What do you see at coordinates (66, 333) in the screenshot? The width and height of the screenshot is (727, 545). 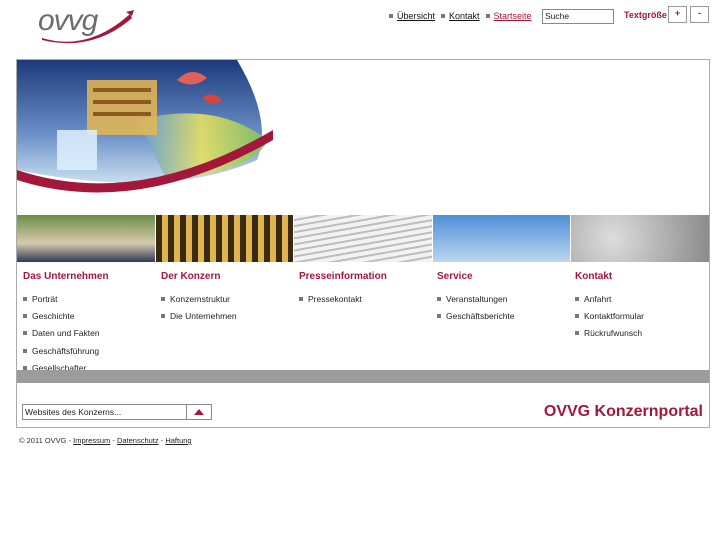 I see `menu-item-label: Daten und Fakten` at bounding box center [66, 333].